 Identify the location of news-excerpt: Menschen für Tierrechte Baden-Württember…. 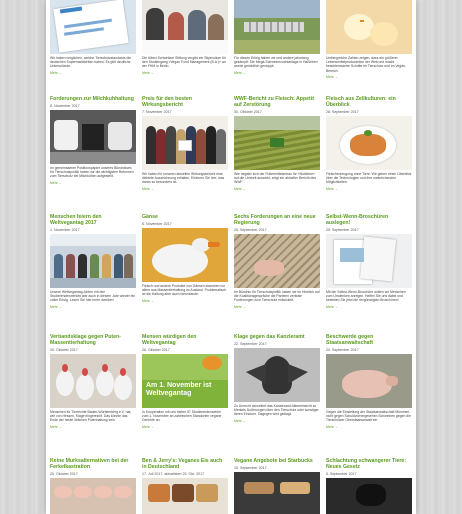
(91, 416).